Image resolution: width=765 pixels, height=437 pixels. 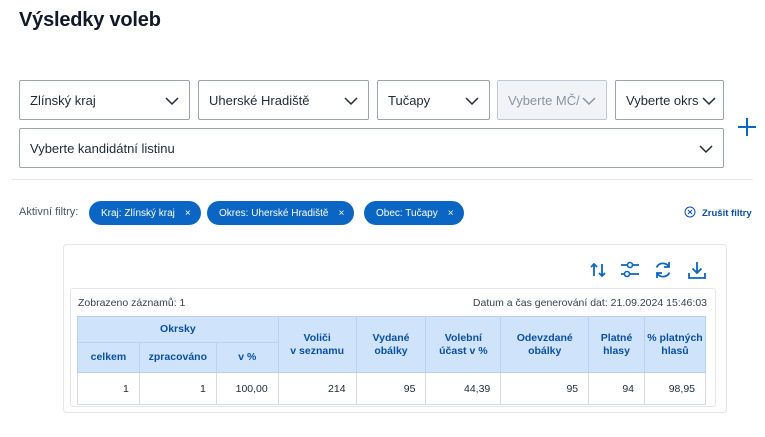 What do you see at coordinates (663, 270) in the screenshot?
I see `refresh-icon` at bounding box center [663, 270].